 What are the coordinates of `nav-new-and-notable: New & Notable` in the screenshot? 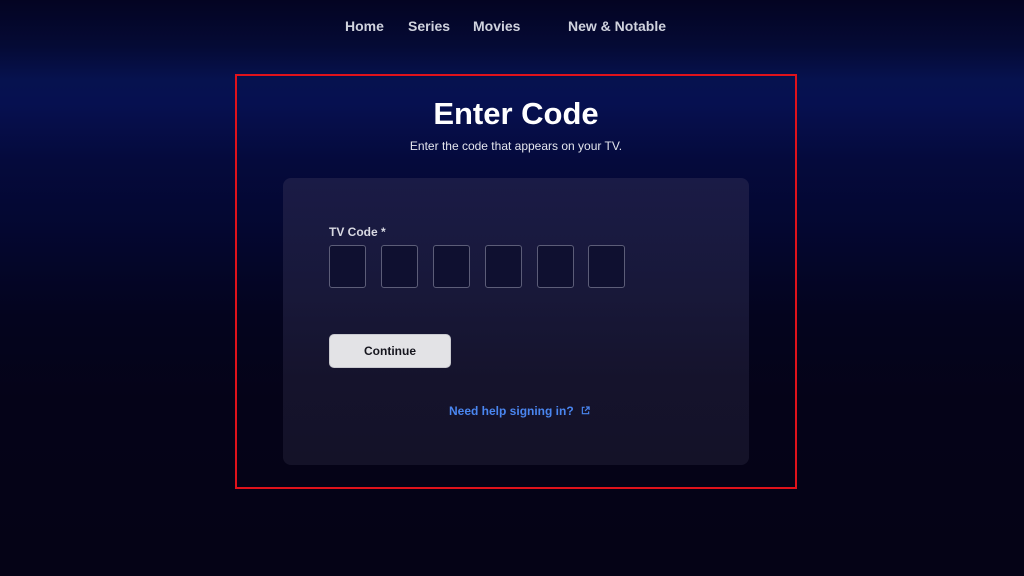 It's located at (617, 26).